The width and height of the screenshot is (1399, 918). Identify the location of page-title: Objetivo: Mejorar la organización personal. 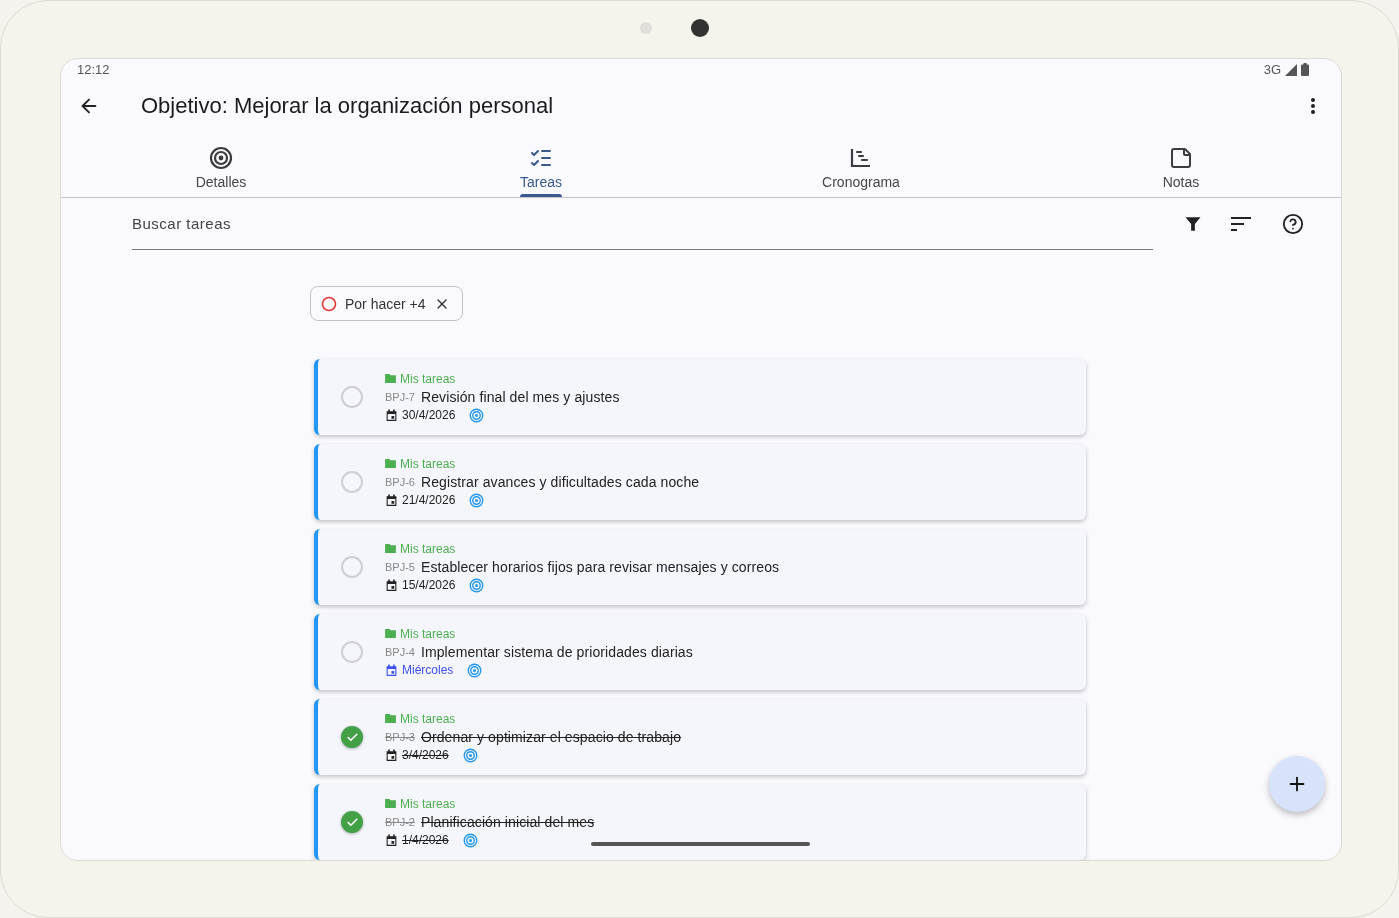
(348, 106).